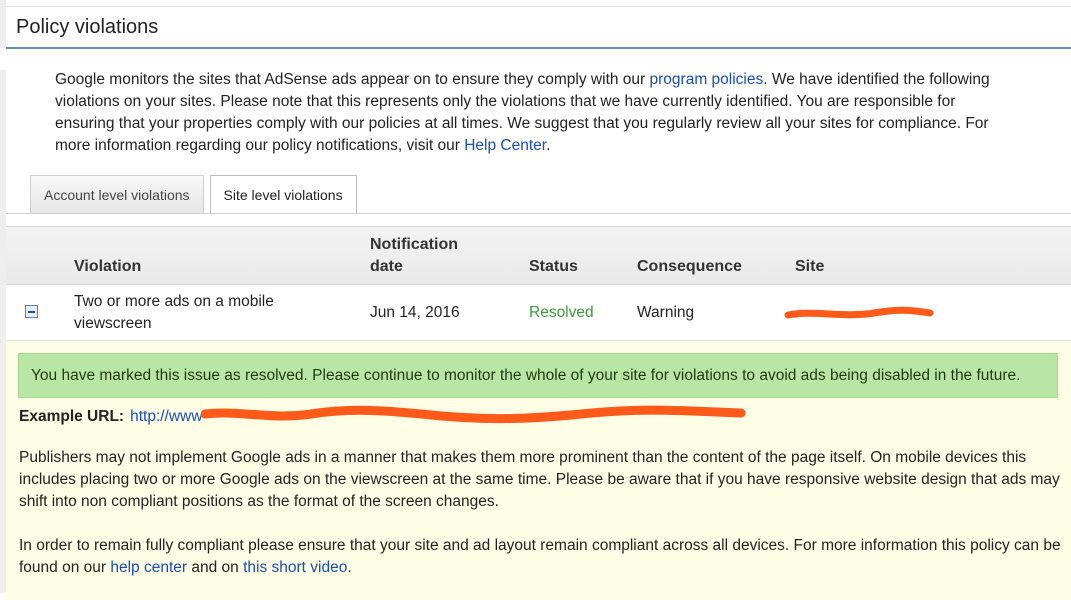 The height and width of the screenshot is (600, 1071). Describe the element at coordinates (386, 266) in the screenshot. I see `column-header-notification-date-line2: date` at that location.